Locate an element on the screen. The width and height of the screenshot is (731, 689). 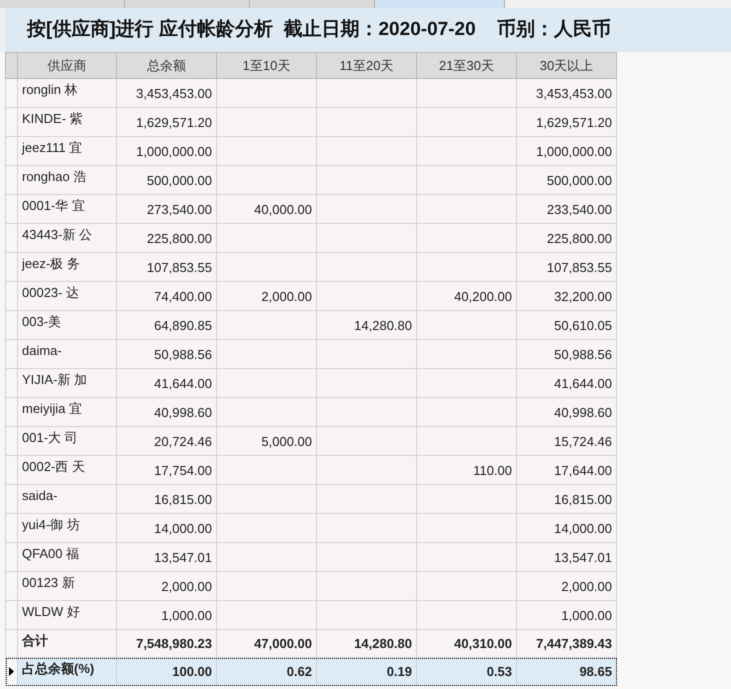
table-row: 43443-新 公 225,800.00 225,800.00 is located at coordinates (311, 238).